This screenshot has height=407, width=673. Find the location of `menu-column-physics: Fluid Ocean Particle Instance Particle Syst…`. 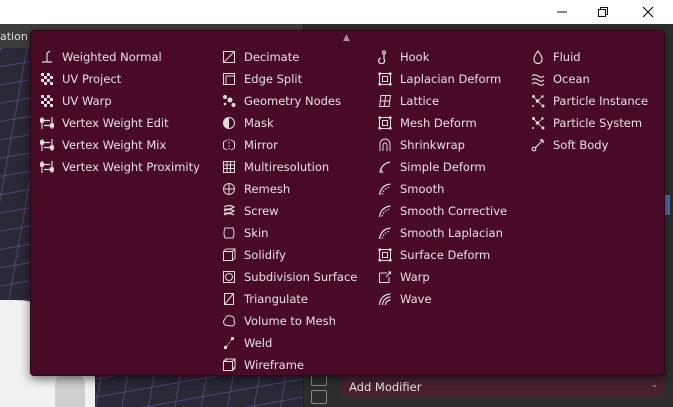

menu-column-physics: Fluid Ocean Particle Instance Particle Syst… is located at coordinates (589, 101).